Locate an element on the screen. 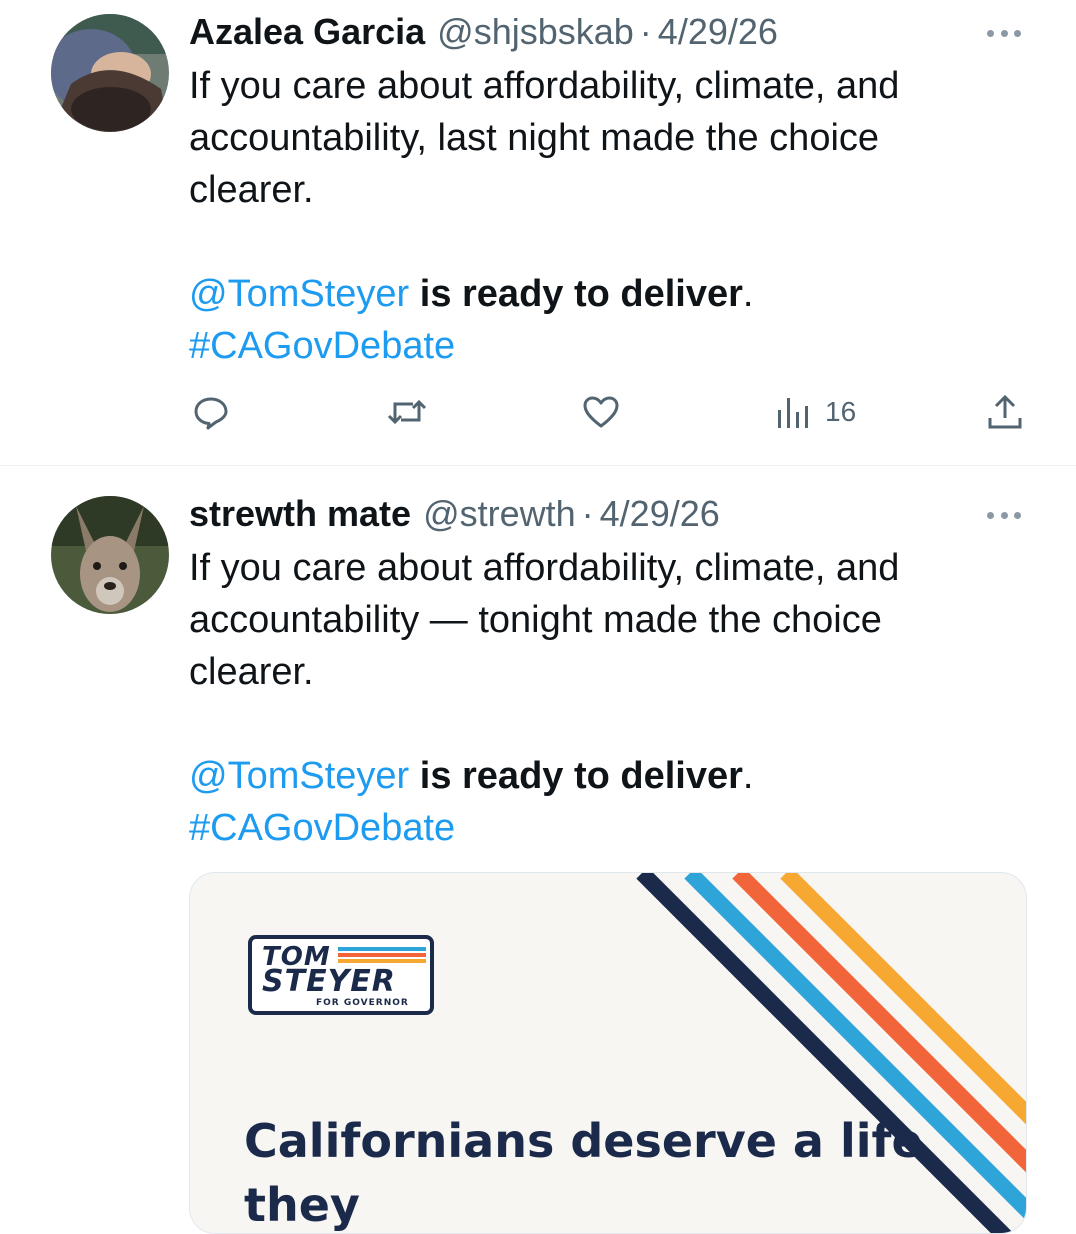 This screenshot has width=1076, height=1234. share-icon is located at coordinates (1005, 411).